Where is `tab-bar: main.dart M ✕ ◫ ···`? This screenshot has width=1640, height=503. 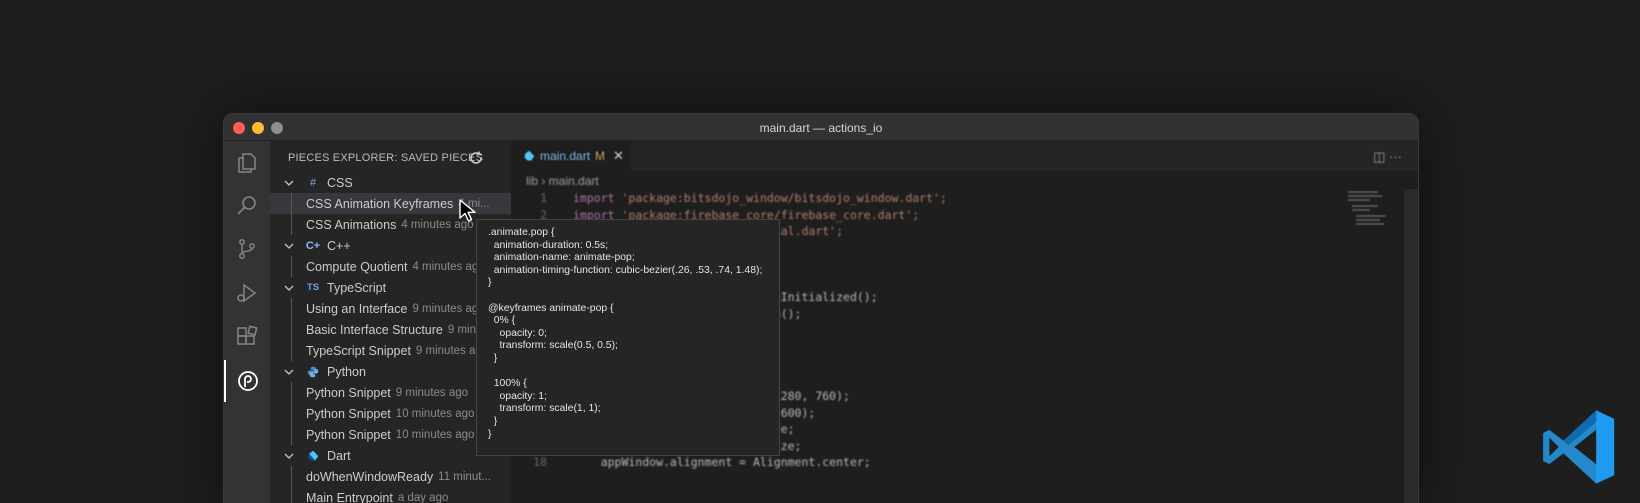 tab-bar: main.dart M ✕ ◫ ··· is located at coordinates (964, 156).